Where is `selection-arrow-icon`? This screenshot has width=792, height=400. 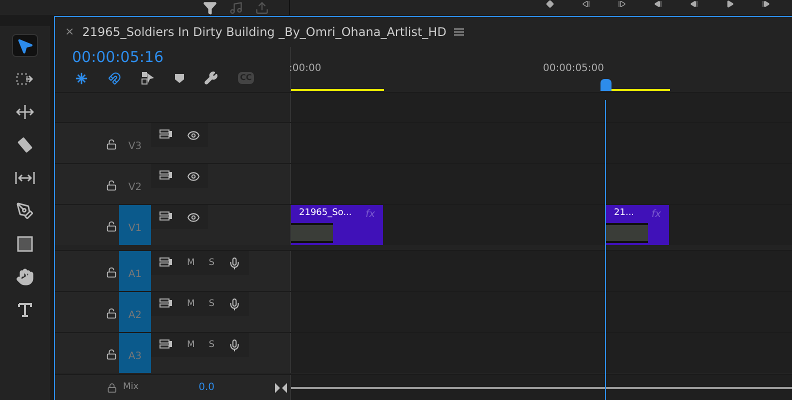
selection-arrow-icon is located at coordinates (25, 45).